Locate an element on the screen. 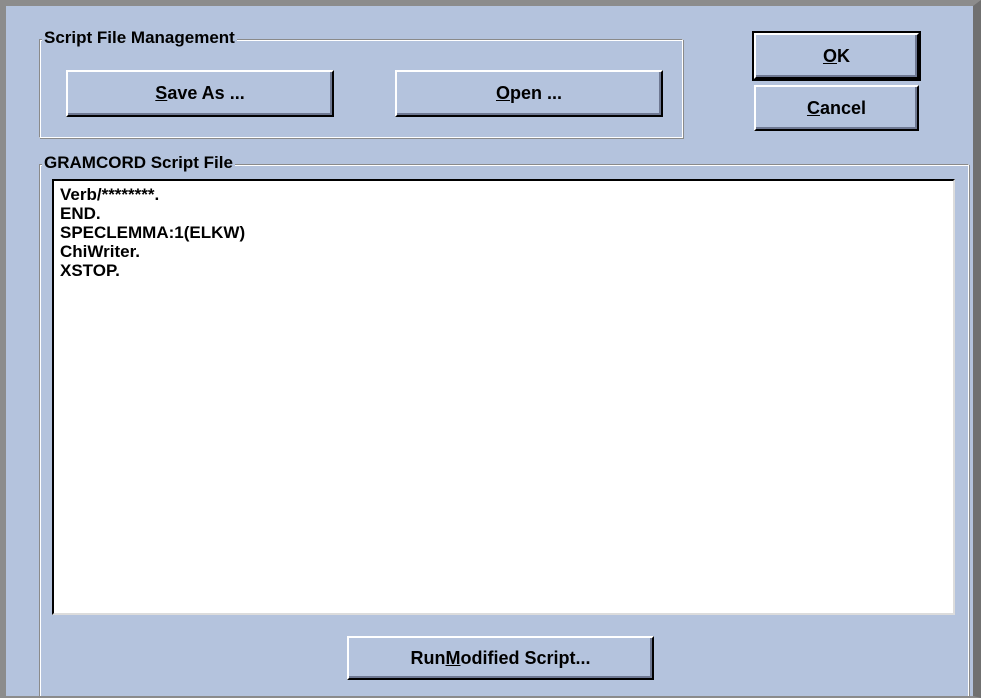 The image size is (981, 698). ok-button-post: K is located at coordinates (843, 55).